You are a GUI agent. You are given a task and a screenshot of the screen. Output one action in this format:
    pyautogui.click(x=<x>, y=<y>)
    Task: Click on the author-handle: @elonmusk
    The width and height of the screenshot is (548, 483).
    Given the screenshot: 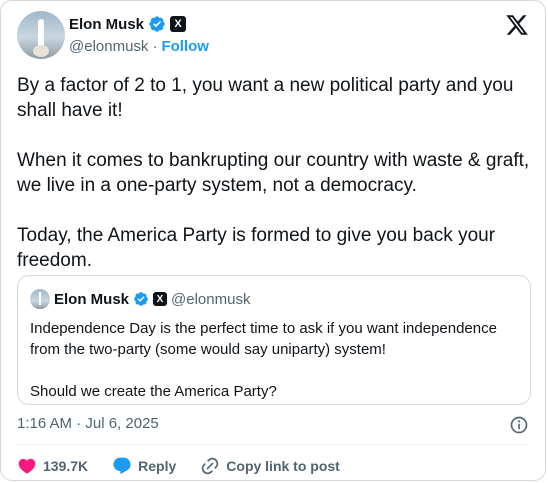 What is the action you would take?
    pyautogui.click(x=108, y=46)
    